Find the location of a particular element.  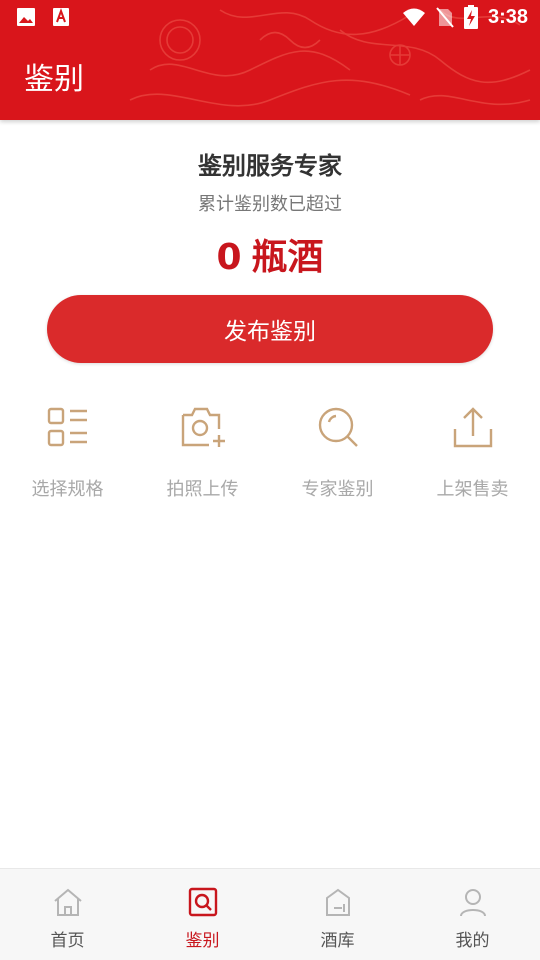

step-photo-upload: 拍照上传 is located at coordinates (202, 453).